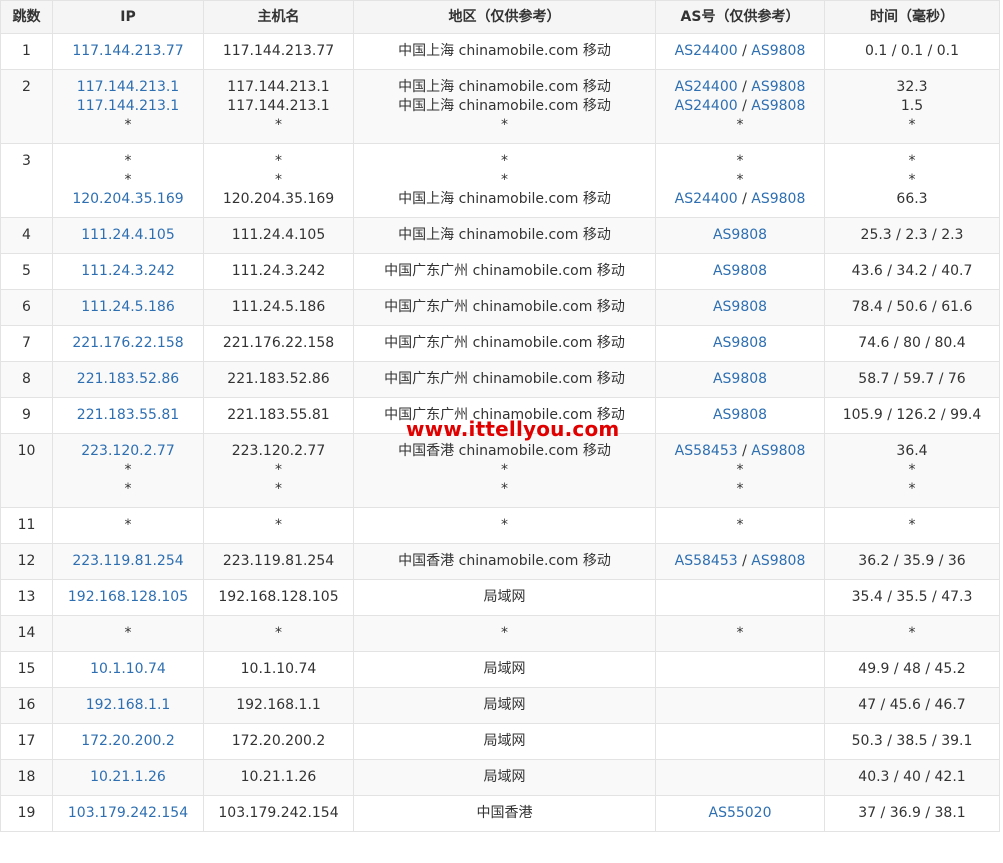  Describe the element at coordinates (504, 415) in the screenshot. I see `region-cell: 中国广东广州 chinamobile.com 移动` at that location.